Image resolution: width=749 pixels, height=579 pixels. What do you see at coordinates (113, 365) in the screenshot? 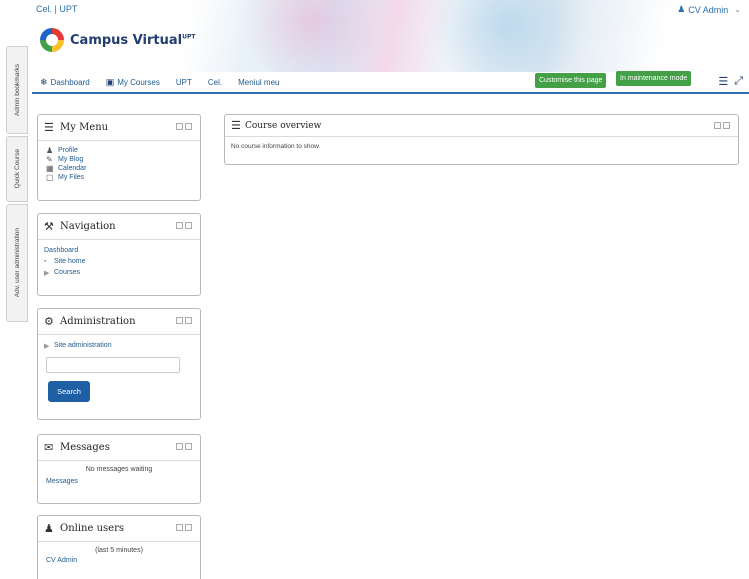
I see `admin-search-input` at bounding box center [113, 365].